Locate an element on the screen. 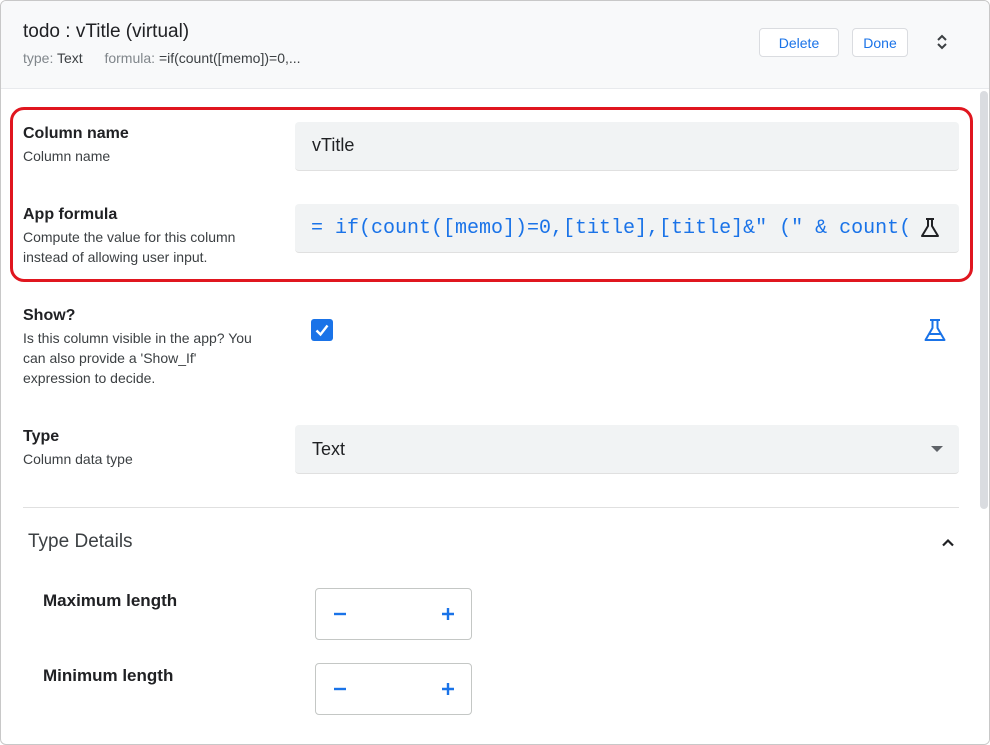  dropdown-arrow-icon is located at coordinates (937, 449).